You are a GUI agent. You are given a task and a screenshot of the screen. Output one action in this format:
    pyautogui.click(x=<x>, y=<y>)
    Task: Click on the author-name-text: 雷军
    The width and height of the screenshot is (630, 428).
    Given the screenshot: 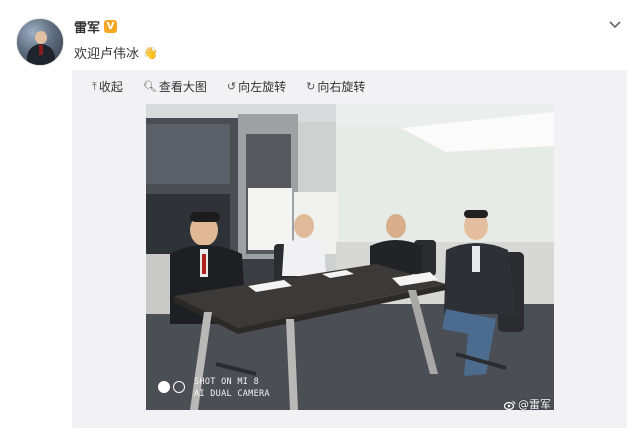 What is the action you would take?
    pyautogui.click(x=87, y=26)
    